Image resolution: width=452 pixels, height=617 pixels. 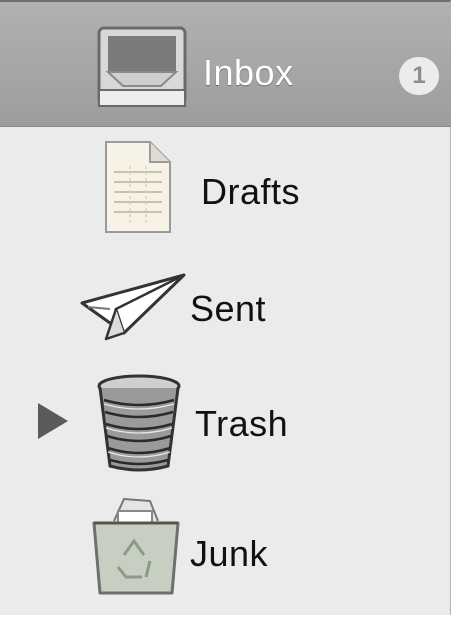 What do you see at coordinates (419, 76) in the screenshot?
I see `unread-count-badge: 1` at bounding box center [419, 76].